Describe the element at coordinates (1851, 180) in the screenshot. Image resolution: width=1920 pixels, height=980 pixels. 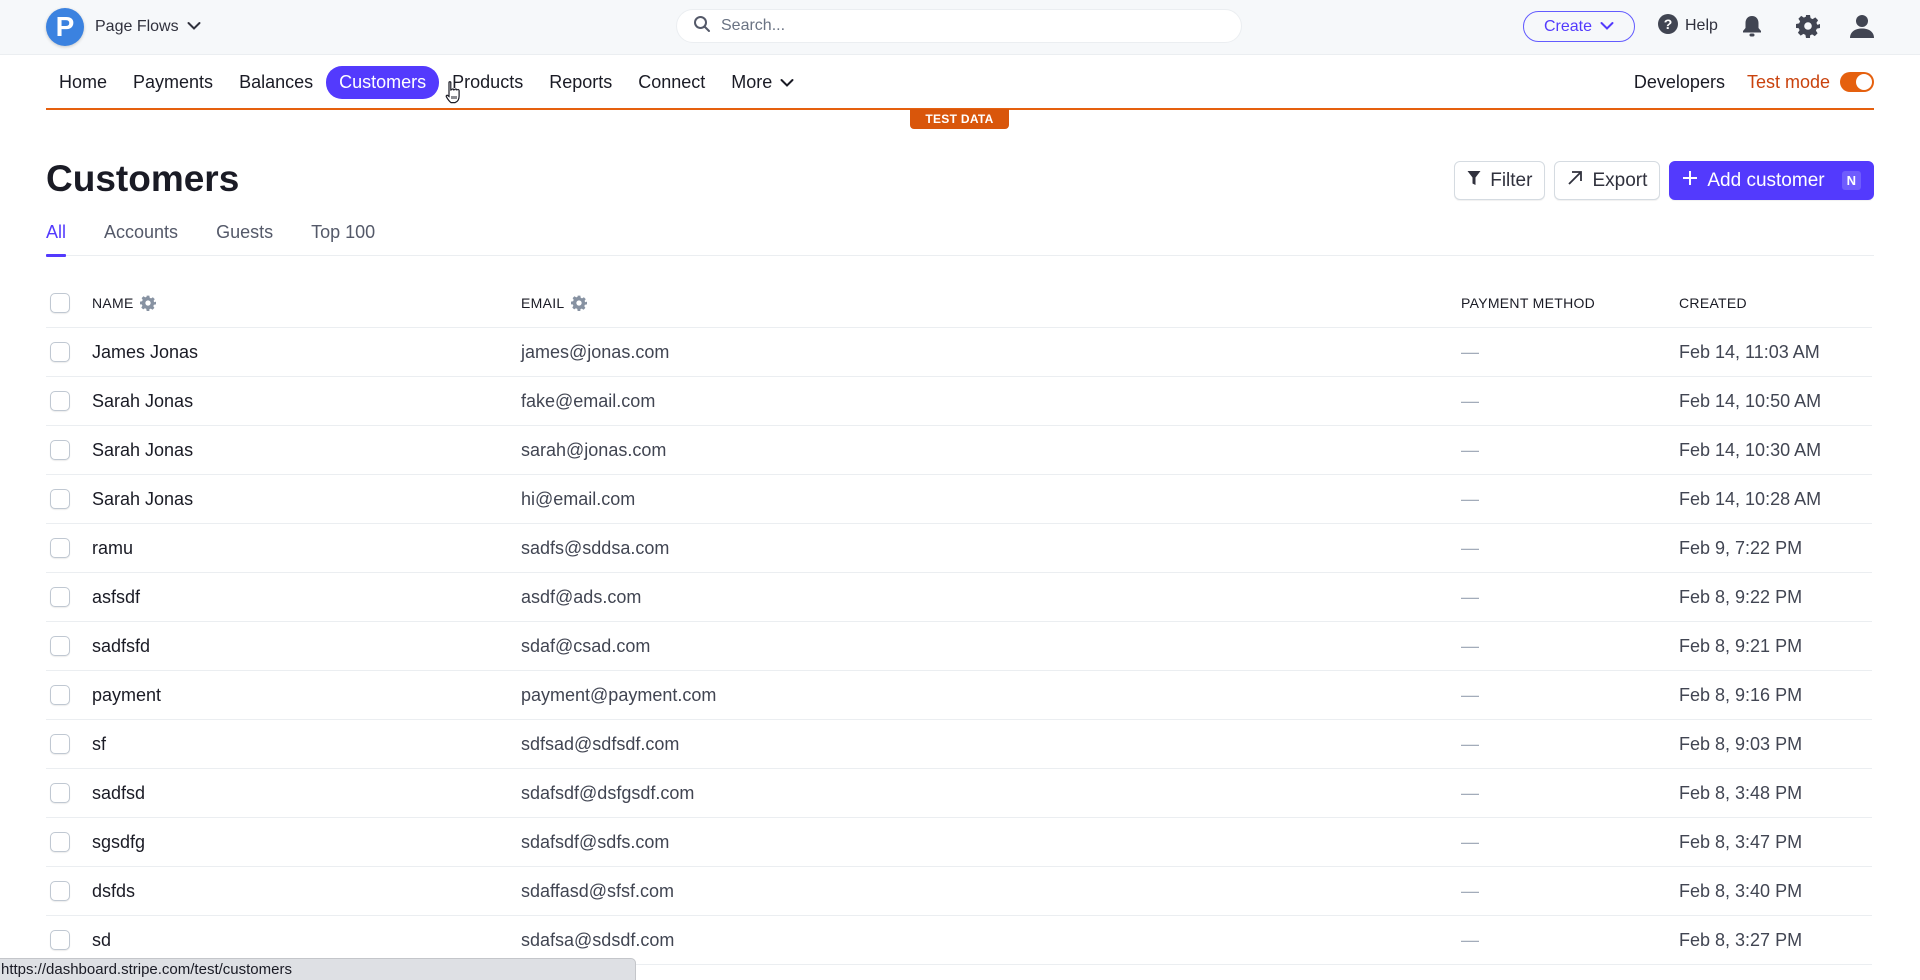
I see `keyboard-shortcut-badge: N` at that location.